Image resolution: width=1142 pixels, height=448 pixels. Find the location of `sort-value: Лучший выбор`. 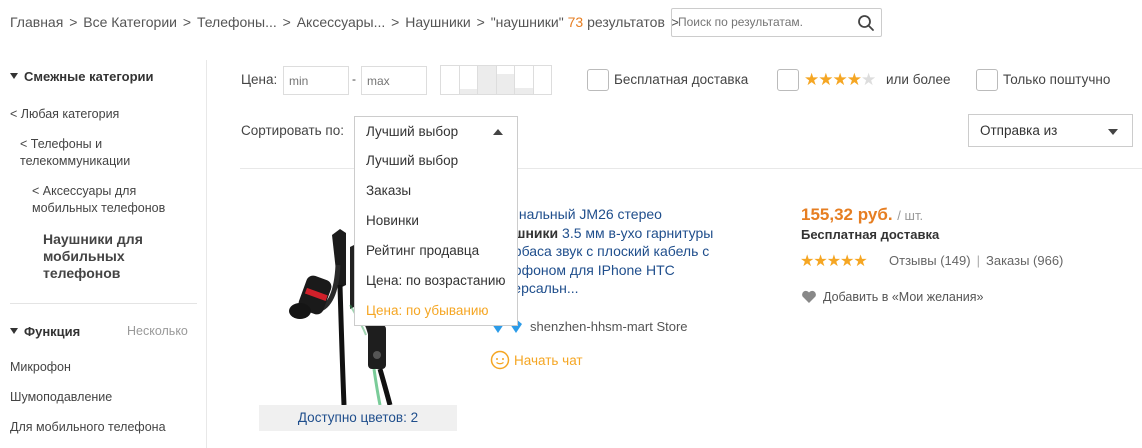

sort-value: Лучший выбор is located at coordinates (412, 131).